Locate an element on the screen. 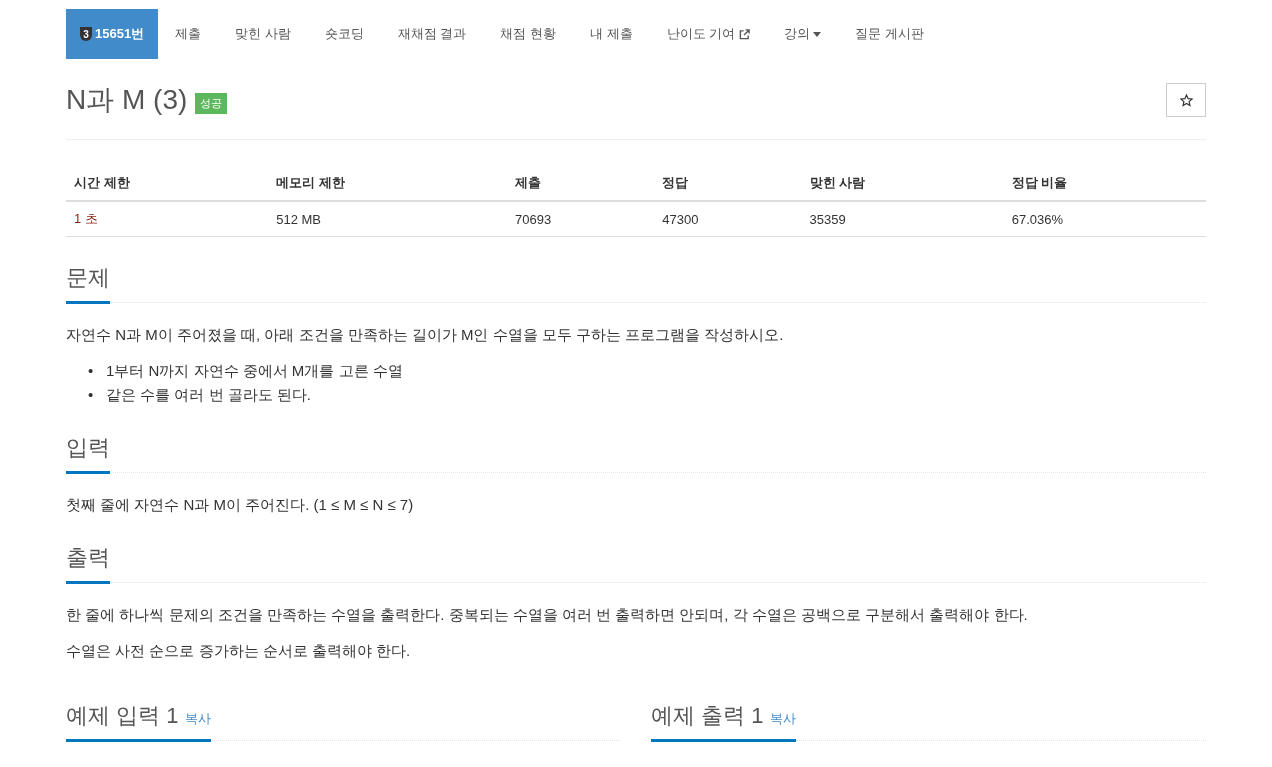 This screenshot has width=1272, height=767. table-cell: 1 초 is located at coordinates (167, 219).